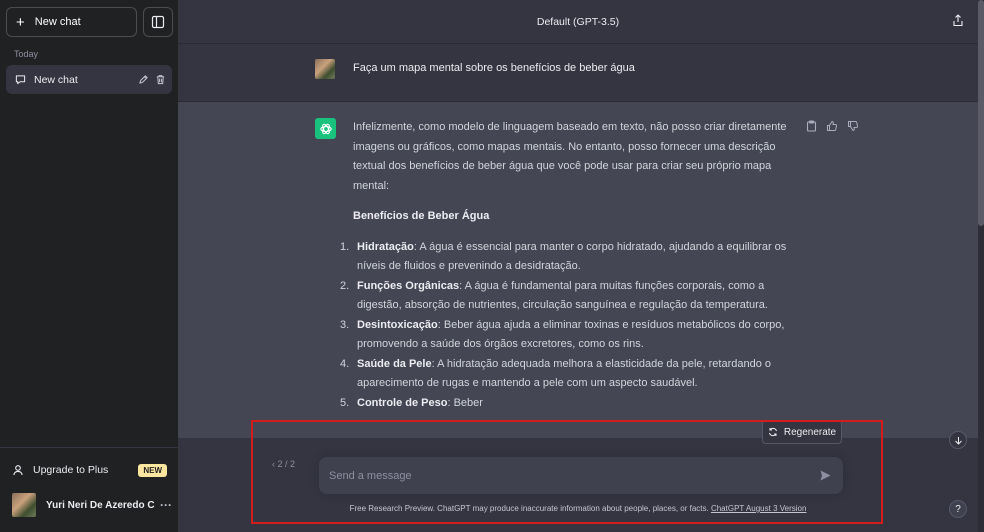 The image size is (984, 532). Describe the element at coordinates (160, 79) in the screenshot. I see `trash-icon` at that location.